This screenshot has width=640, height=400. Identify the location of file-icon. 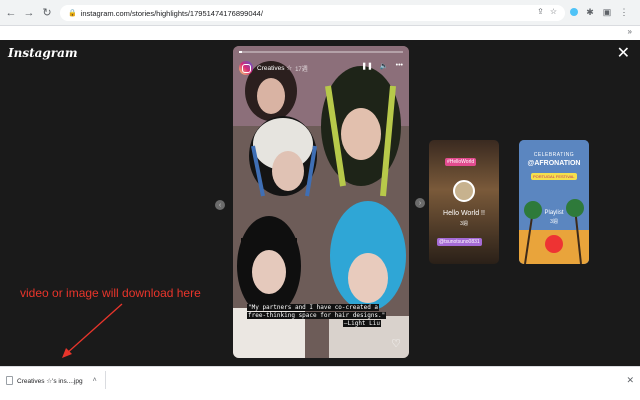
(9, 380).